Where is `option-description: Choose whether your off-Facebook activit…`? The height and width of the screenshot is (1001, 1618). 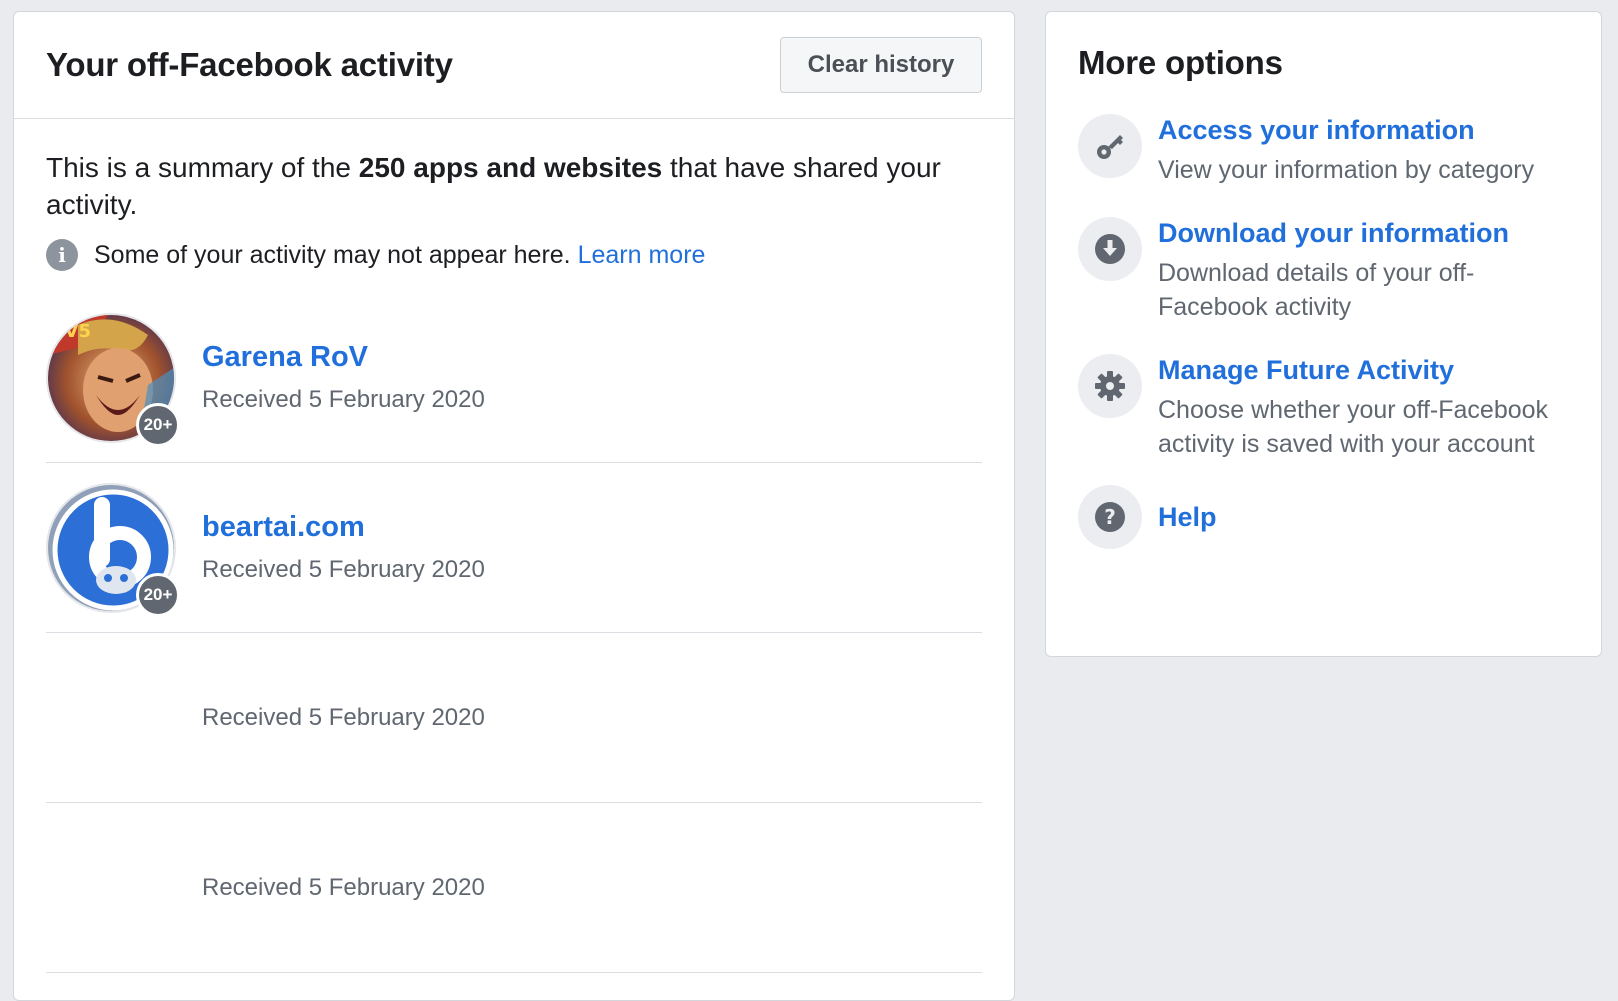 option-description: Choose whether your off-Facebook activit… is located at coordinates (1353, 427).